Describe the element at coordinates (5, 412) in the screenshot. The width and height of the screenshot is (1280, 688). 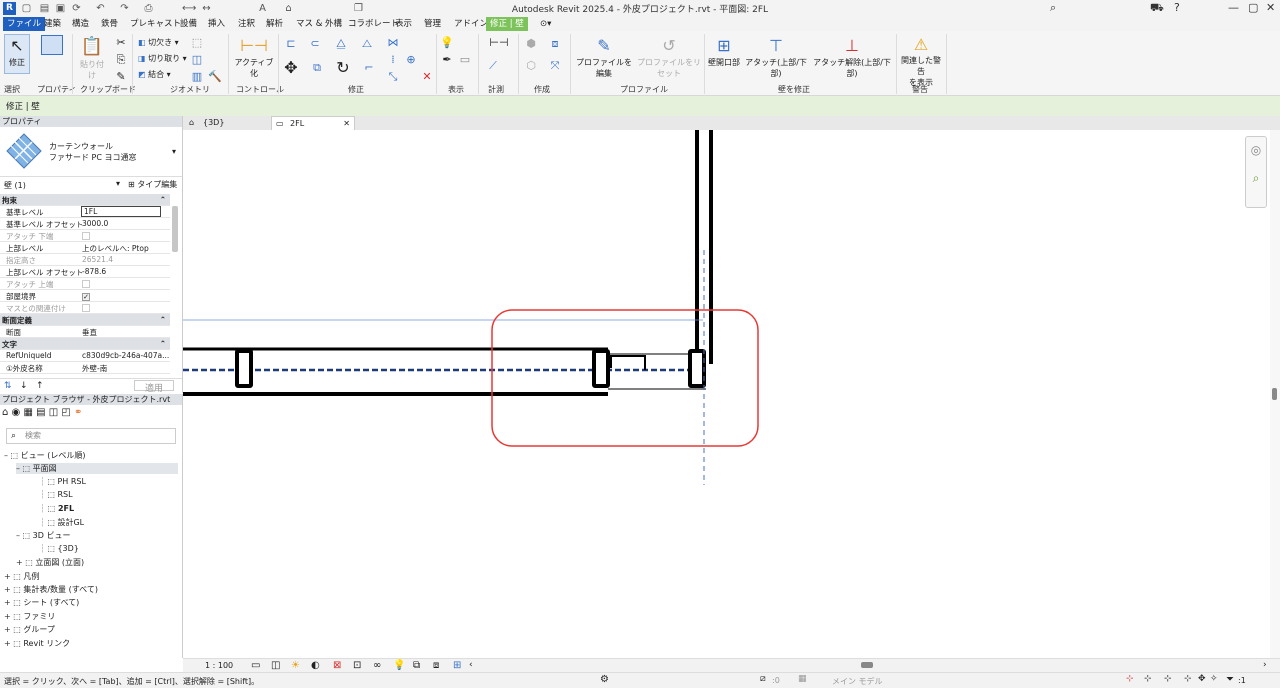
I see `home-icon: ⌂` at that location.